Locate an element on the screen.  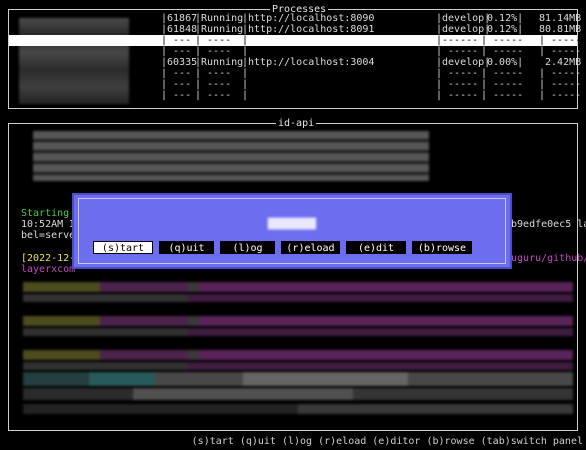
dialog-button-quit: (q)uit is located at coordinates (186, 247).